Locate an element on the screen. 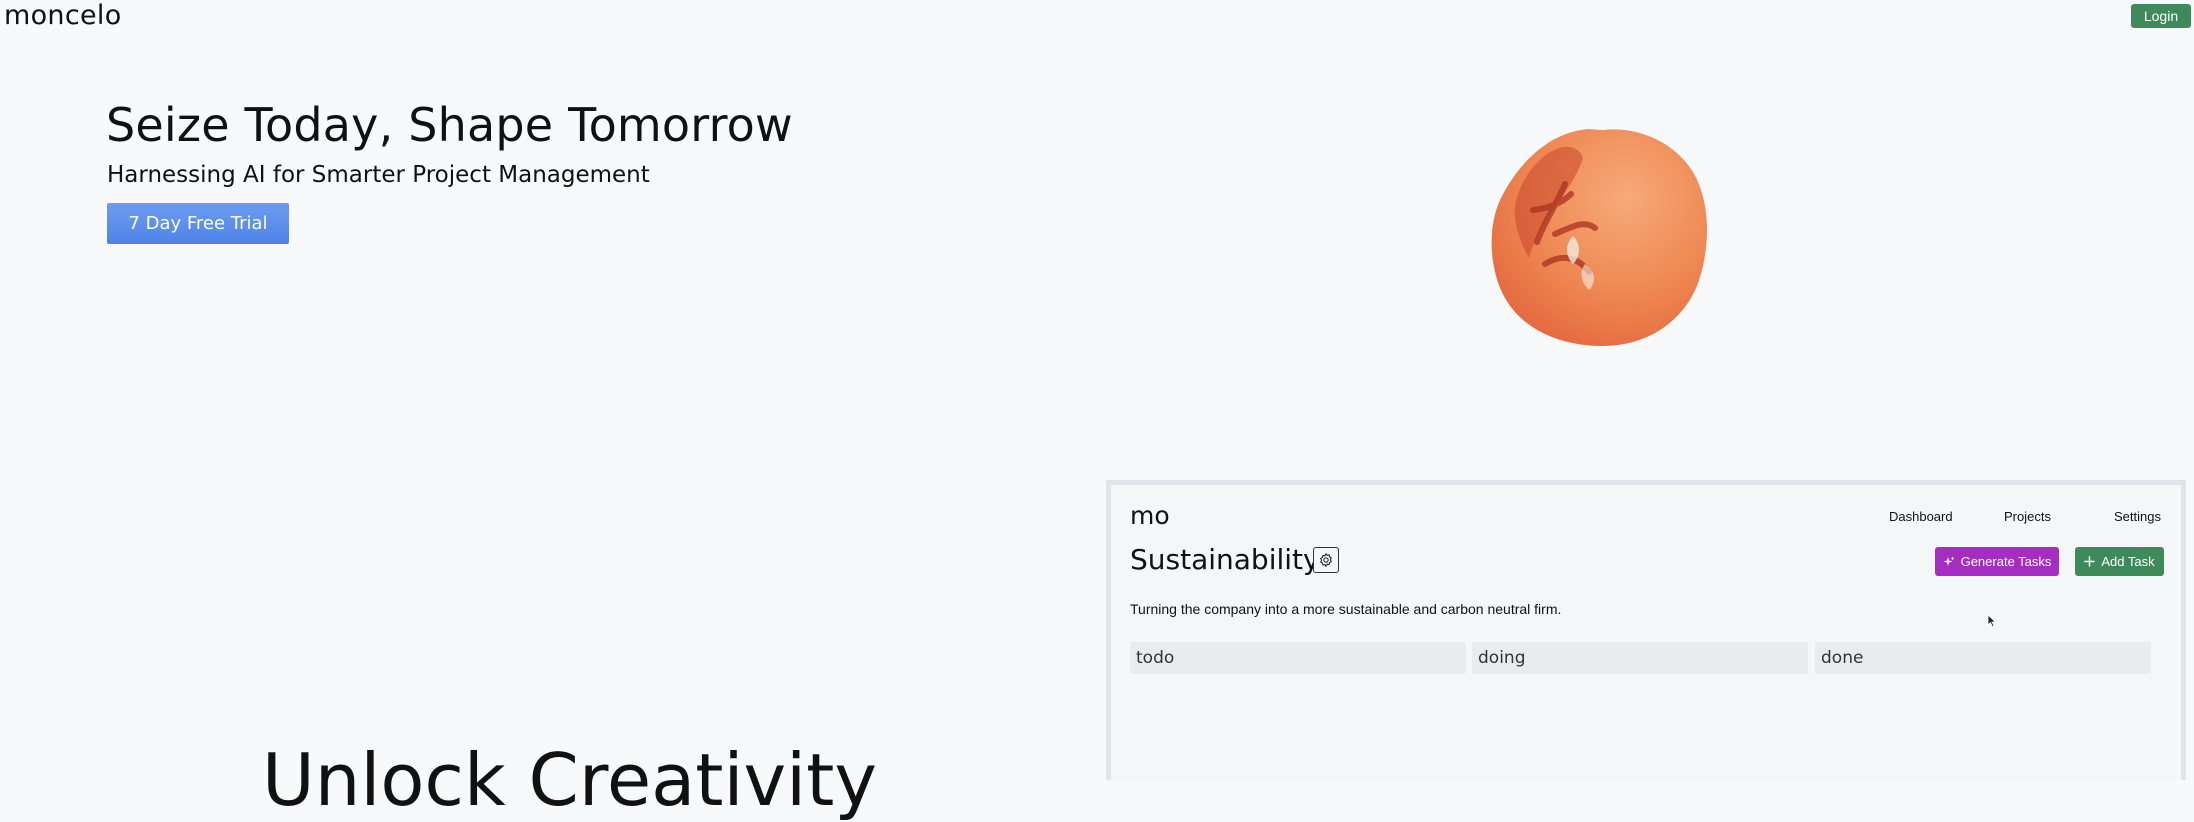  preview-nav-projects: Projects is located at coordinates (2027, 516).